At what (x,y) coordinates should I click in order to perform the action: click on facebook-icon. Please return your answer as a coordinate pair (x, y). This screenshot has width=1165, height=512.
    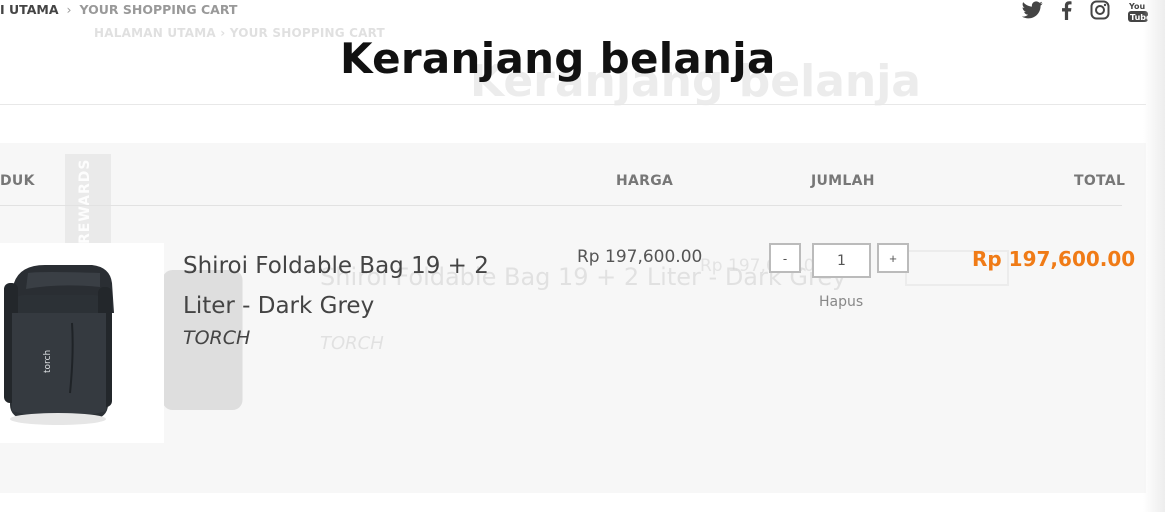
    Looking at the image, I should click on (1066, 10).